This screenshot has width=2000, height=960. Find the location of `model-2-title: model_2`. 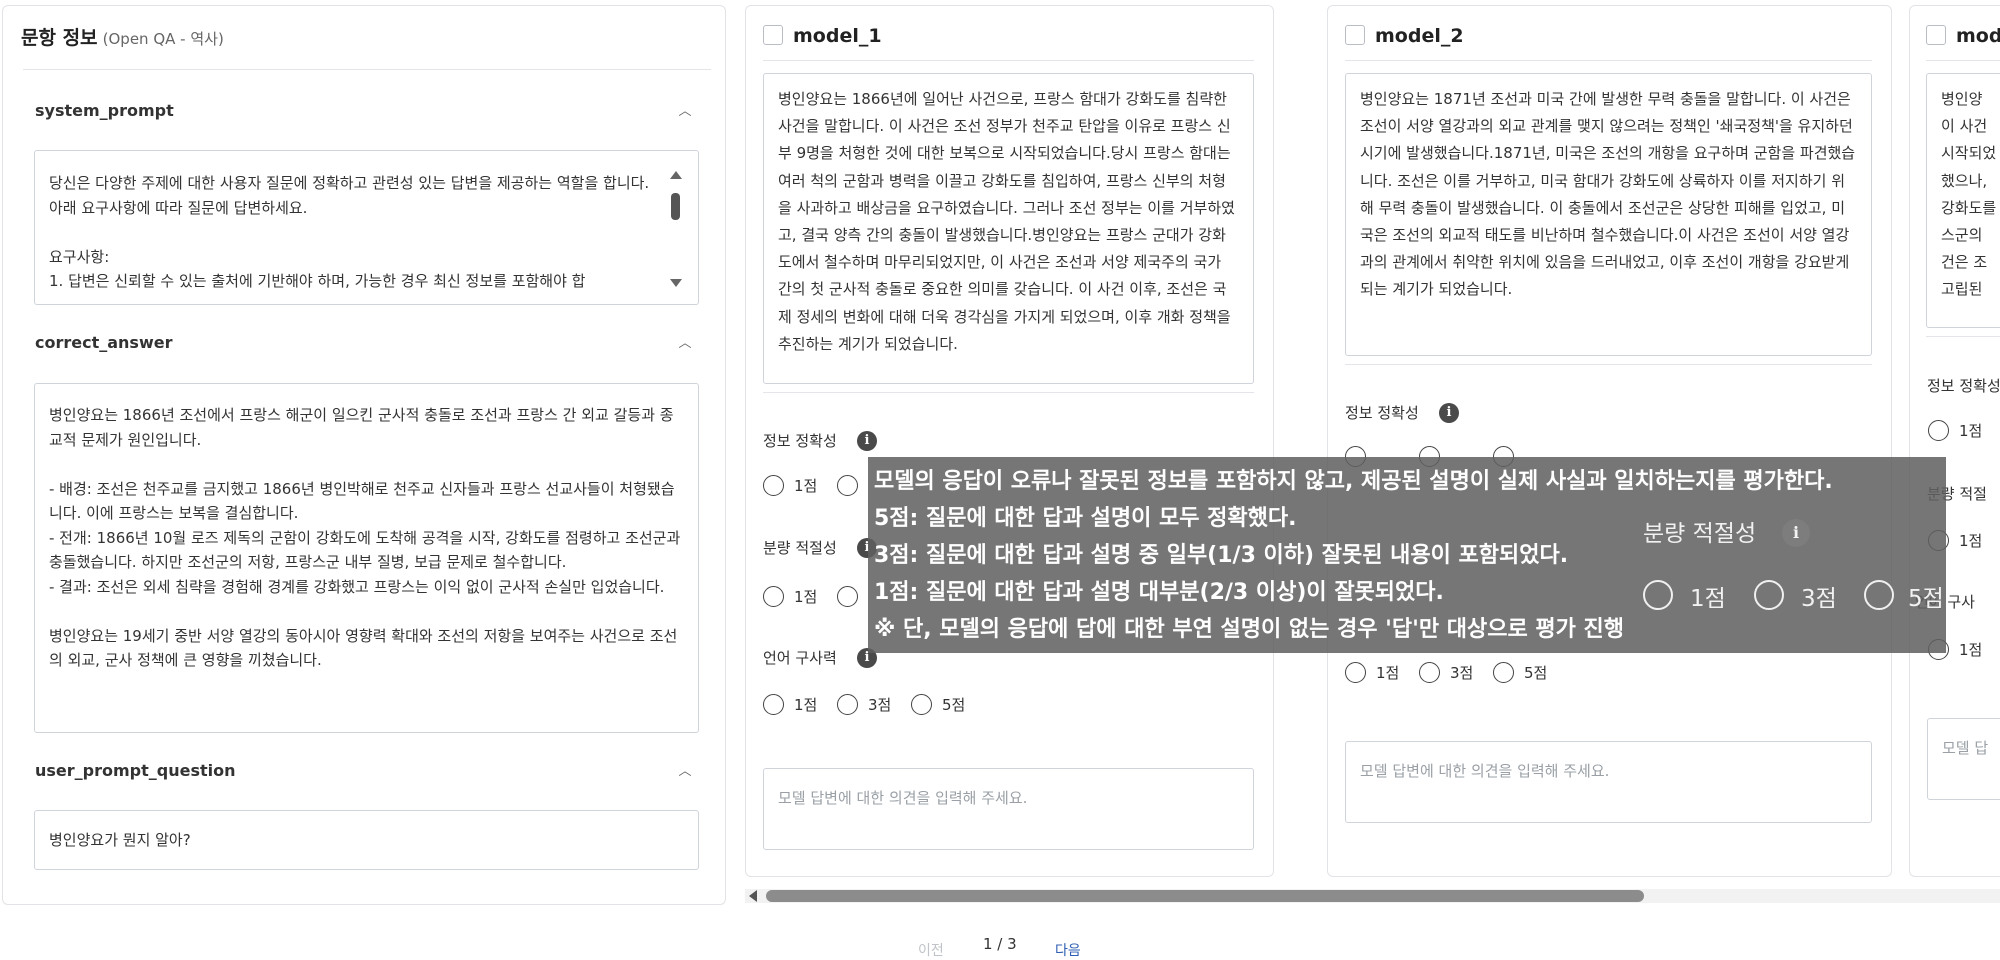

model-2-title: model_2 is located at coordinates (1419, 36).